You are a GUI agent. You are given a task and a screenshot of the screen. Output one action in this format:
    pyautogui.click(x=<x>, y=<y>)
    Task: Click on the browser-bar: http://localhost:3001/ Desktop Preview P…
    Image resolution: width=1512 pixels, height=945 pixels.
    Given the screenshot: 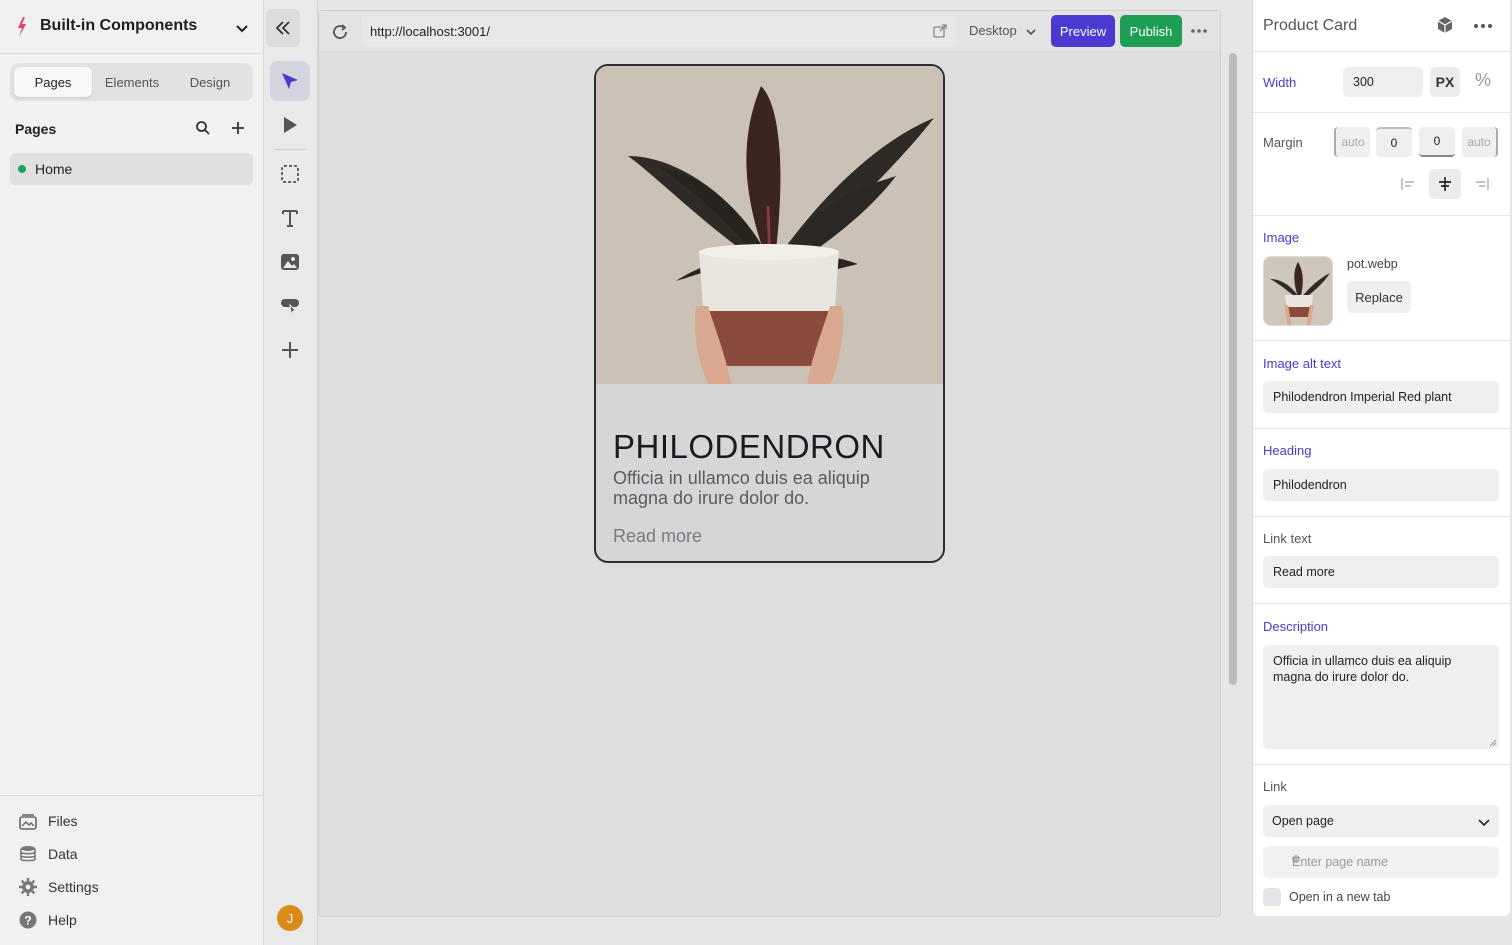 What is the action you would take?
    pyautogui.click(x=769, y=31)
    